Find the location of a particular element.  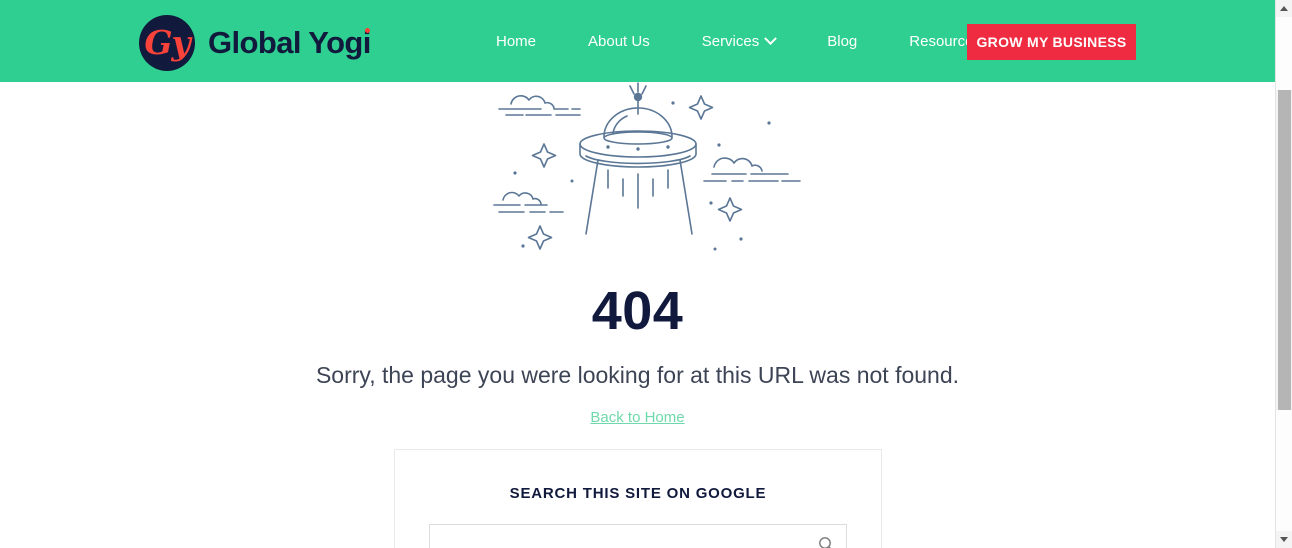

logo-monogram: Gy is located at coordinates (167, 42).